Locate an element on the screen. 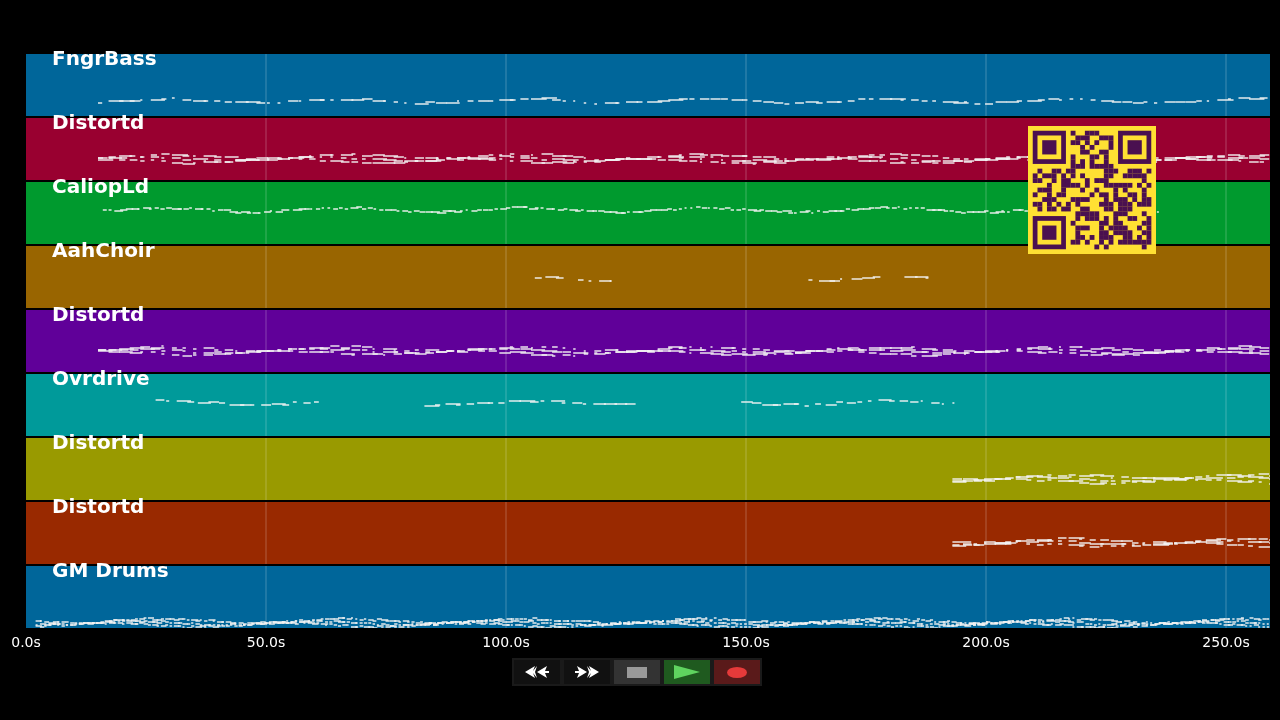 Image resolution: width=1280 pixels, height=720 pixels. track-name: FngrBass is located at coordinates (104, 58).